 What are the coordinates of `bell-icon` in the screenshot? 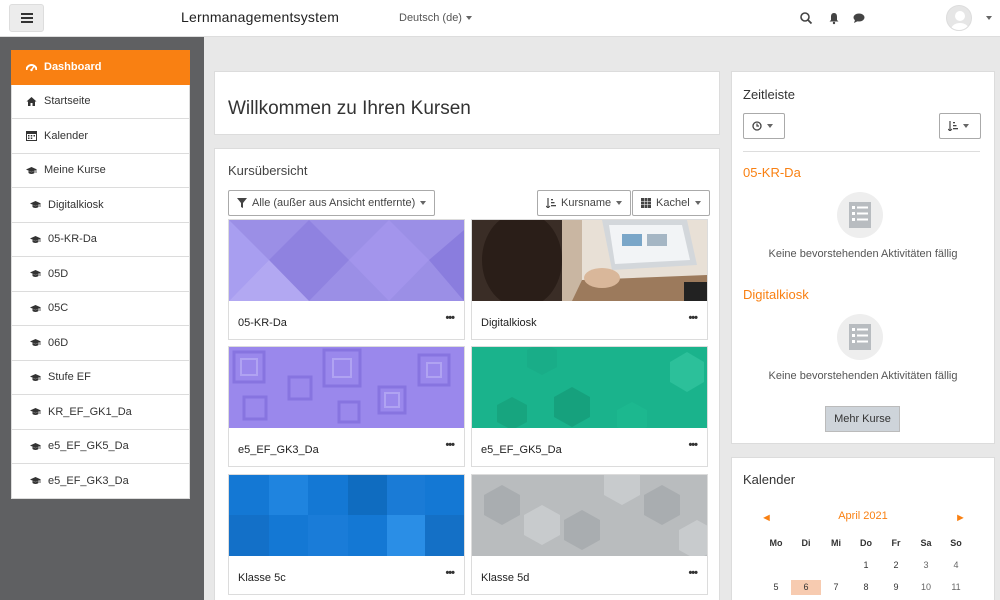 It's located at (834, 18).